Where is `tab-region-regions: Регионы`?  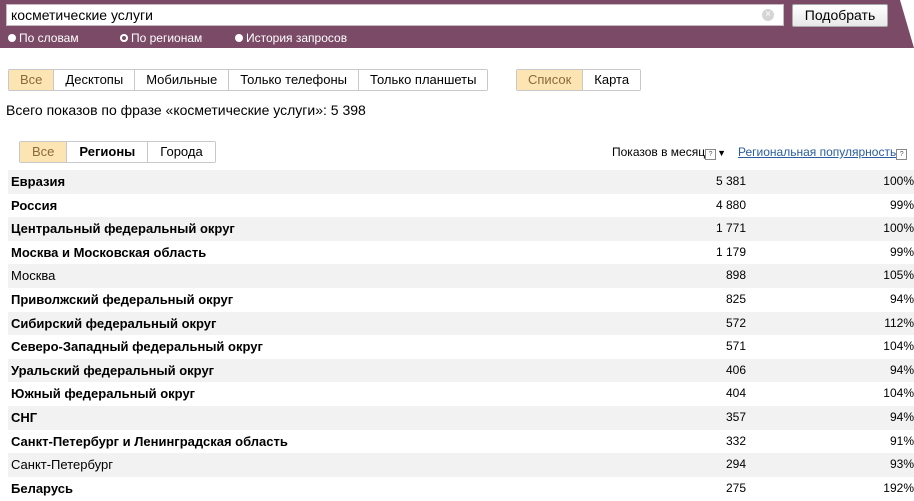
tab-region-regions: Регионы is located at coordinates (107, 152).